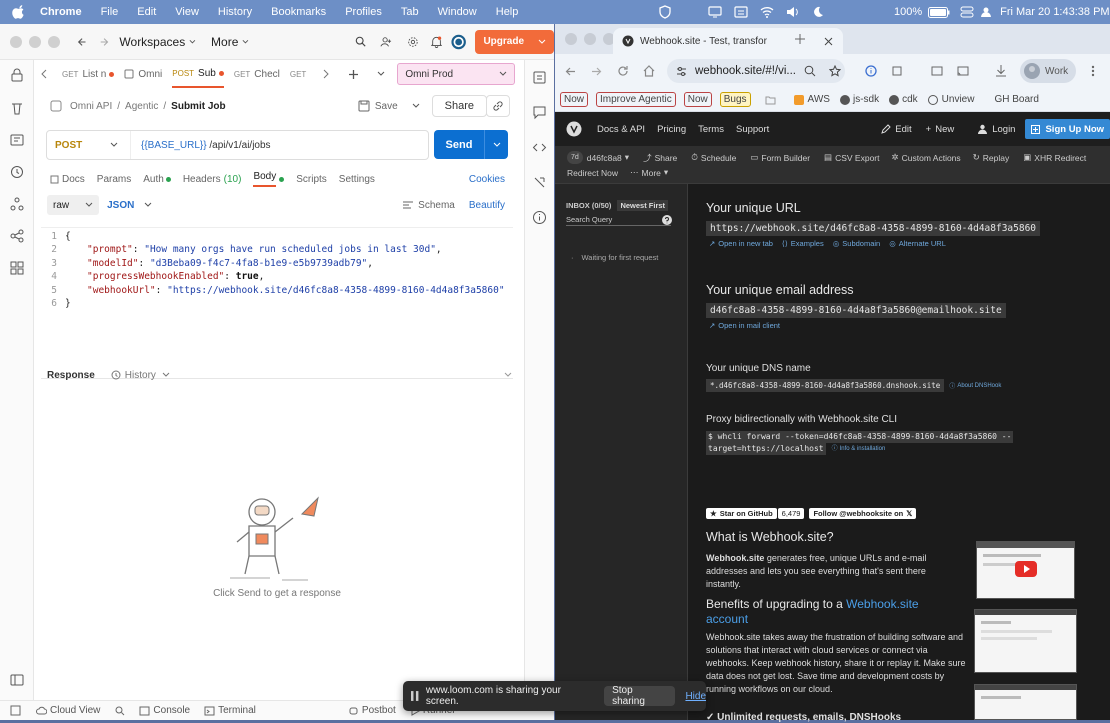 This screenshot has height=723, width=1110. What do you see at coordinates (379, 710) in the screenshot?
I see `postbot-button: Postbot` at bounding box center [379, 710].